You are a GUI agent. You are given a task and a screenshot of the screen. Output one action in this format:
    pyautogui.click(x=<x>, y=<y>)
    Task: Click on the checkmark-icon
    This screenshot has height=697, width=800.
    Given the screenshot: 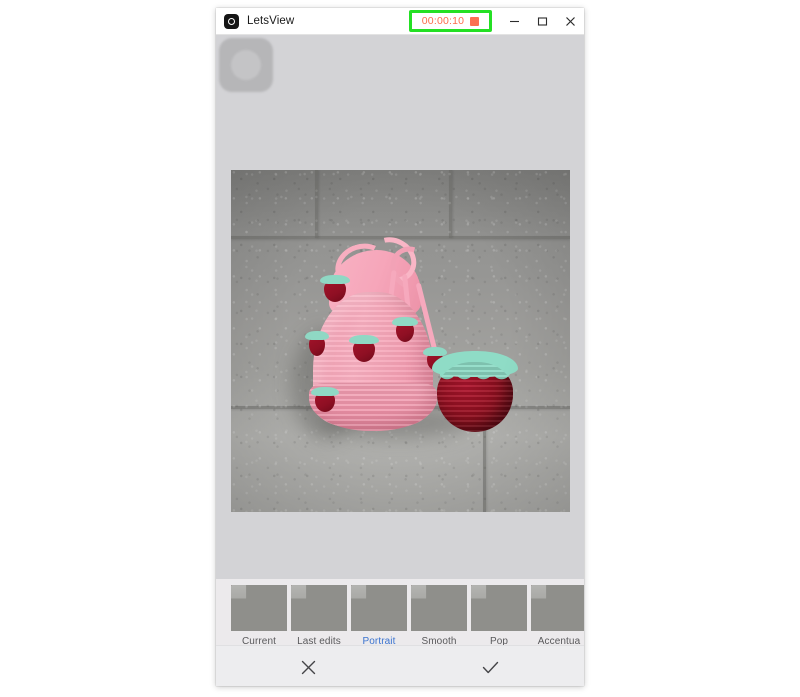 What is the action you would take?
    pyautogui.click(x=490, y=667)
    